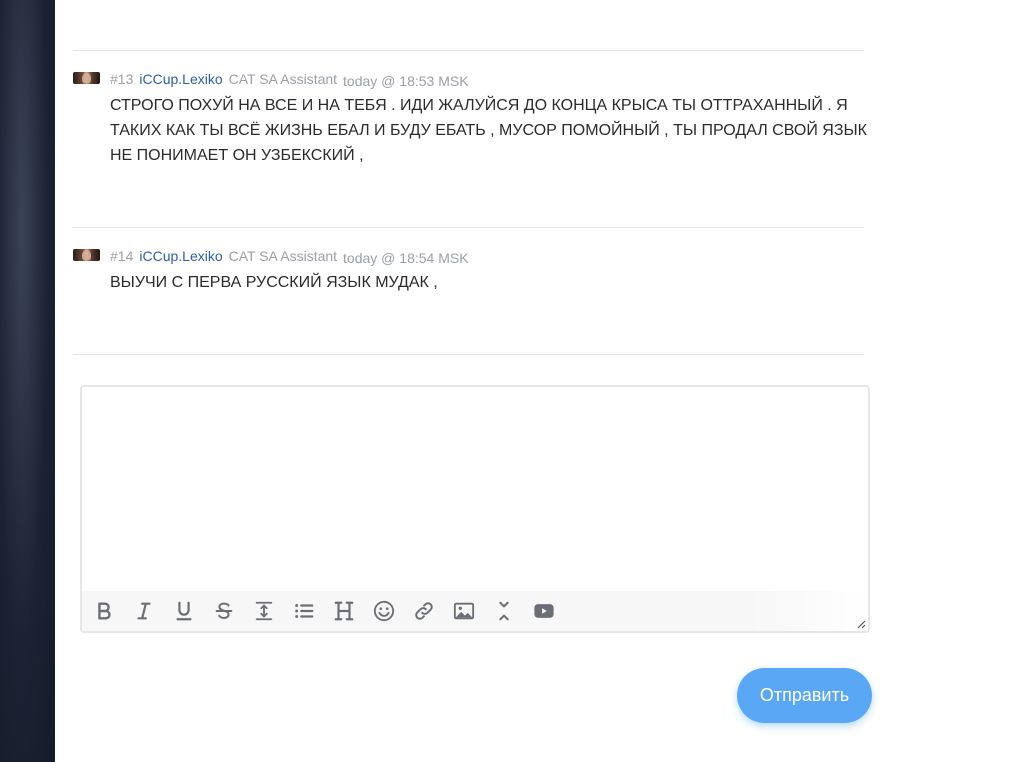 This screenshot has width=1017, height=762. Describe the element at coordinates (424, 611) in the screenshot. I see `link-icon` at that location.